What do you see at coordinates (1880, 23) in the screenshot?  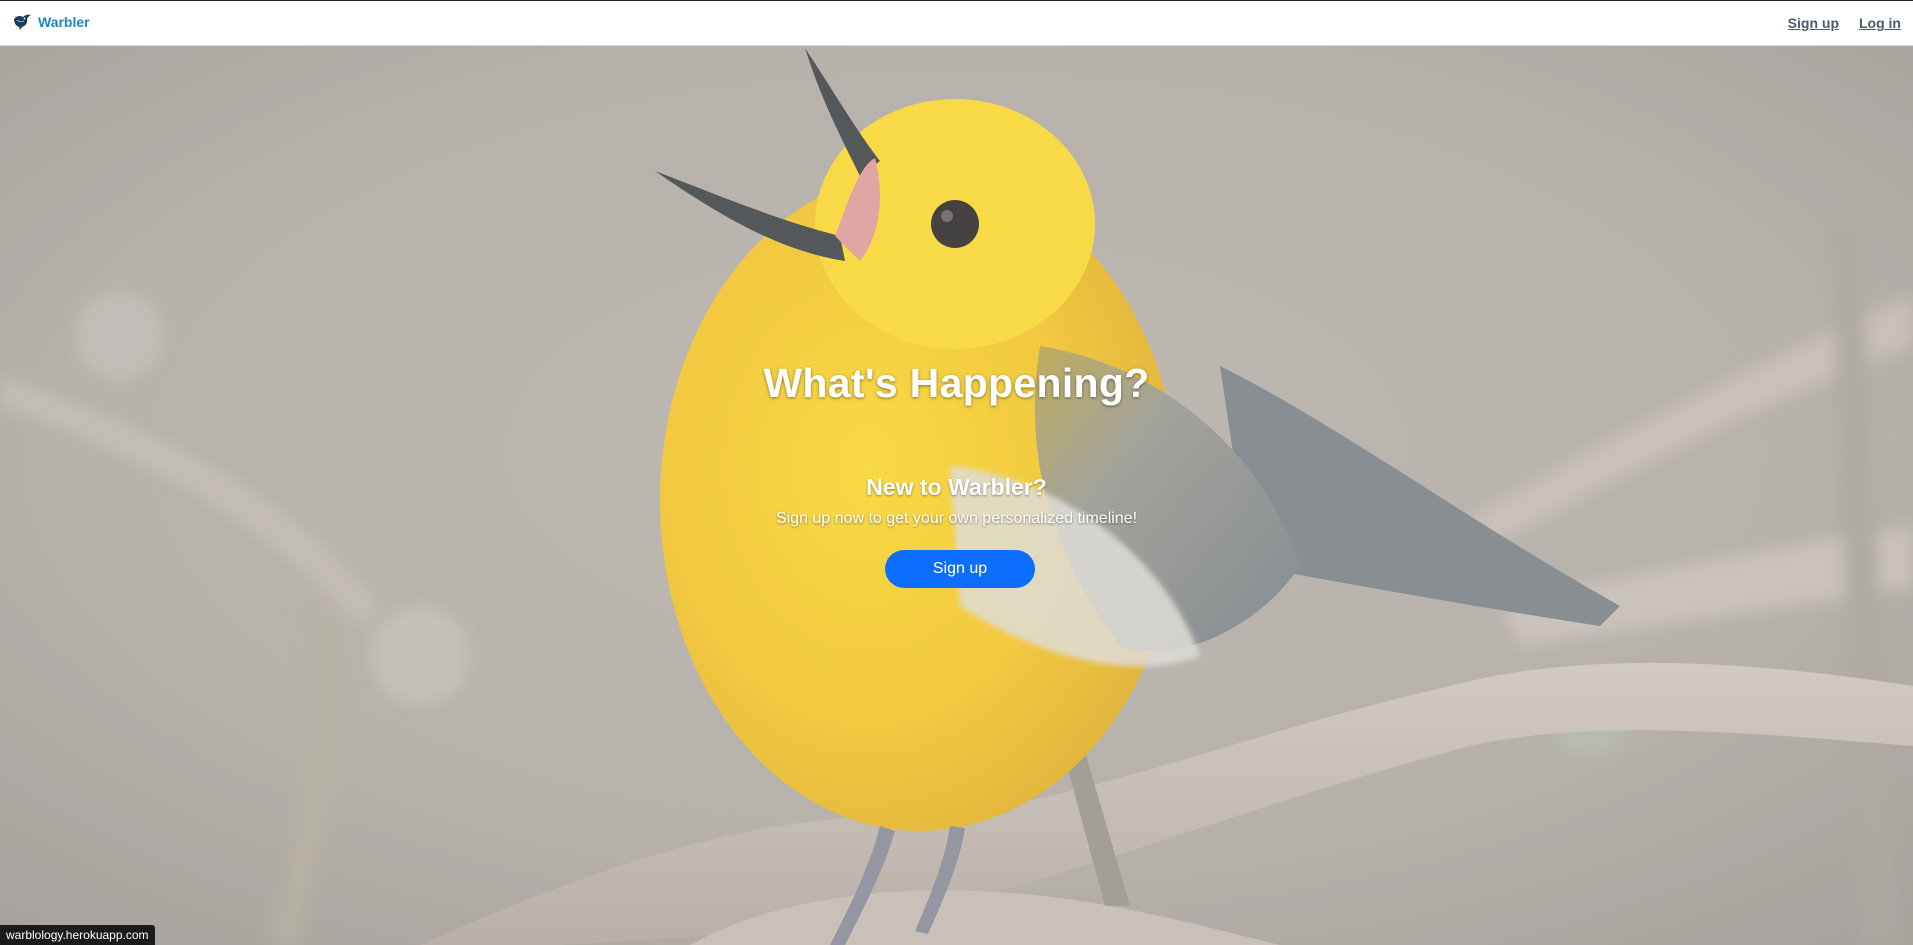 I see `nav-login-link: Log in` at bounding box center [1880, 23].